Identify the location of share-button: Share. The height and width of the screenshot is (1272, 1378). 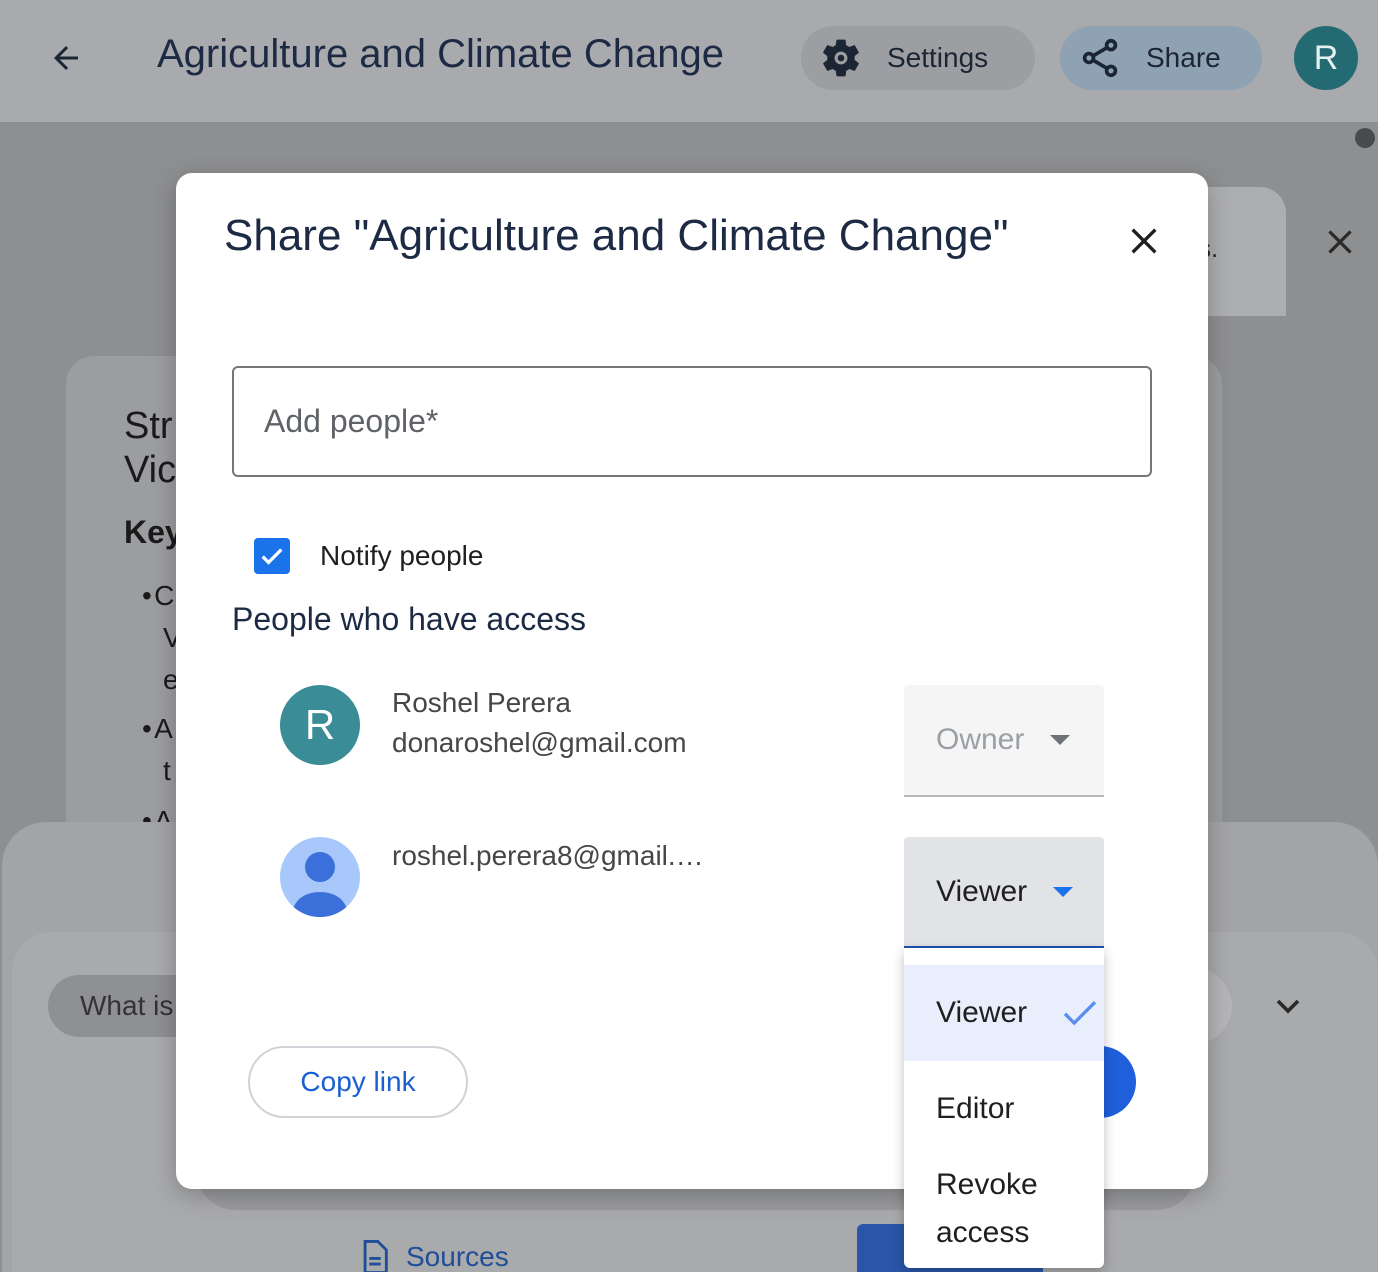
(1161, 58).